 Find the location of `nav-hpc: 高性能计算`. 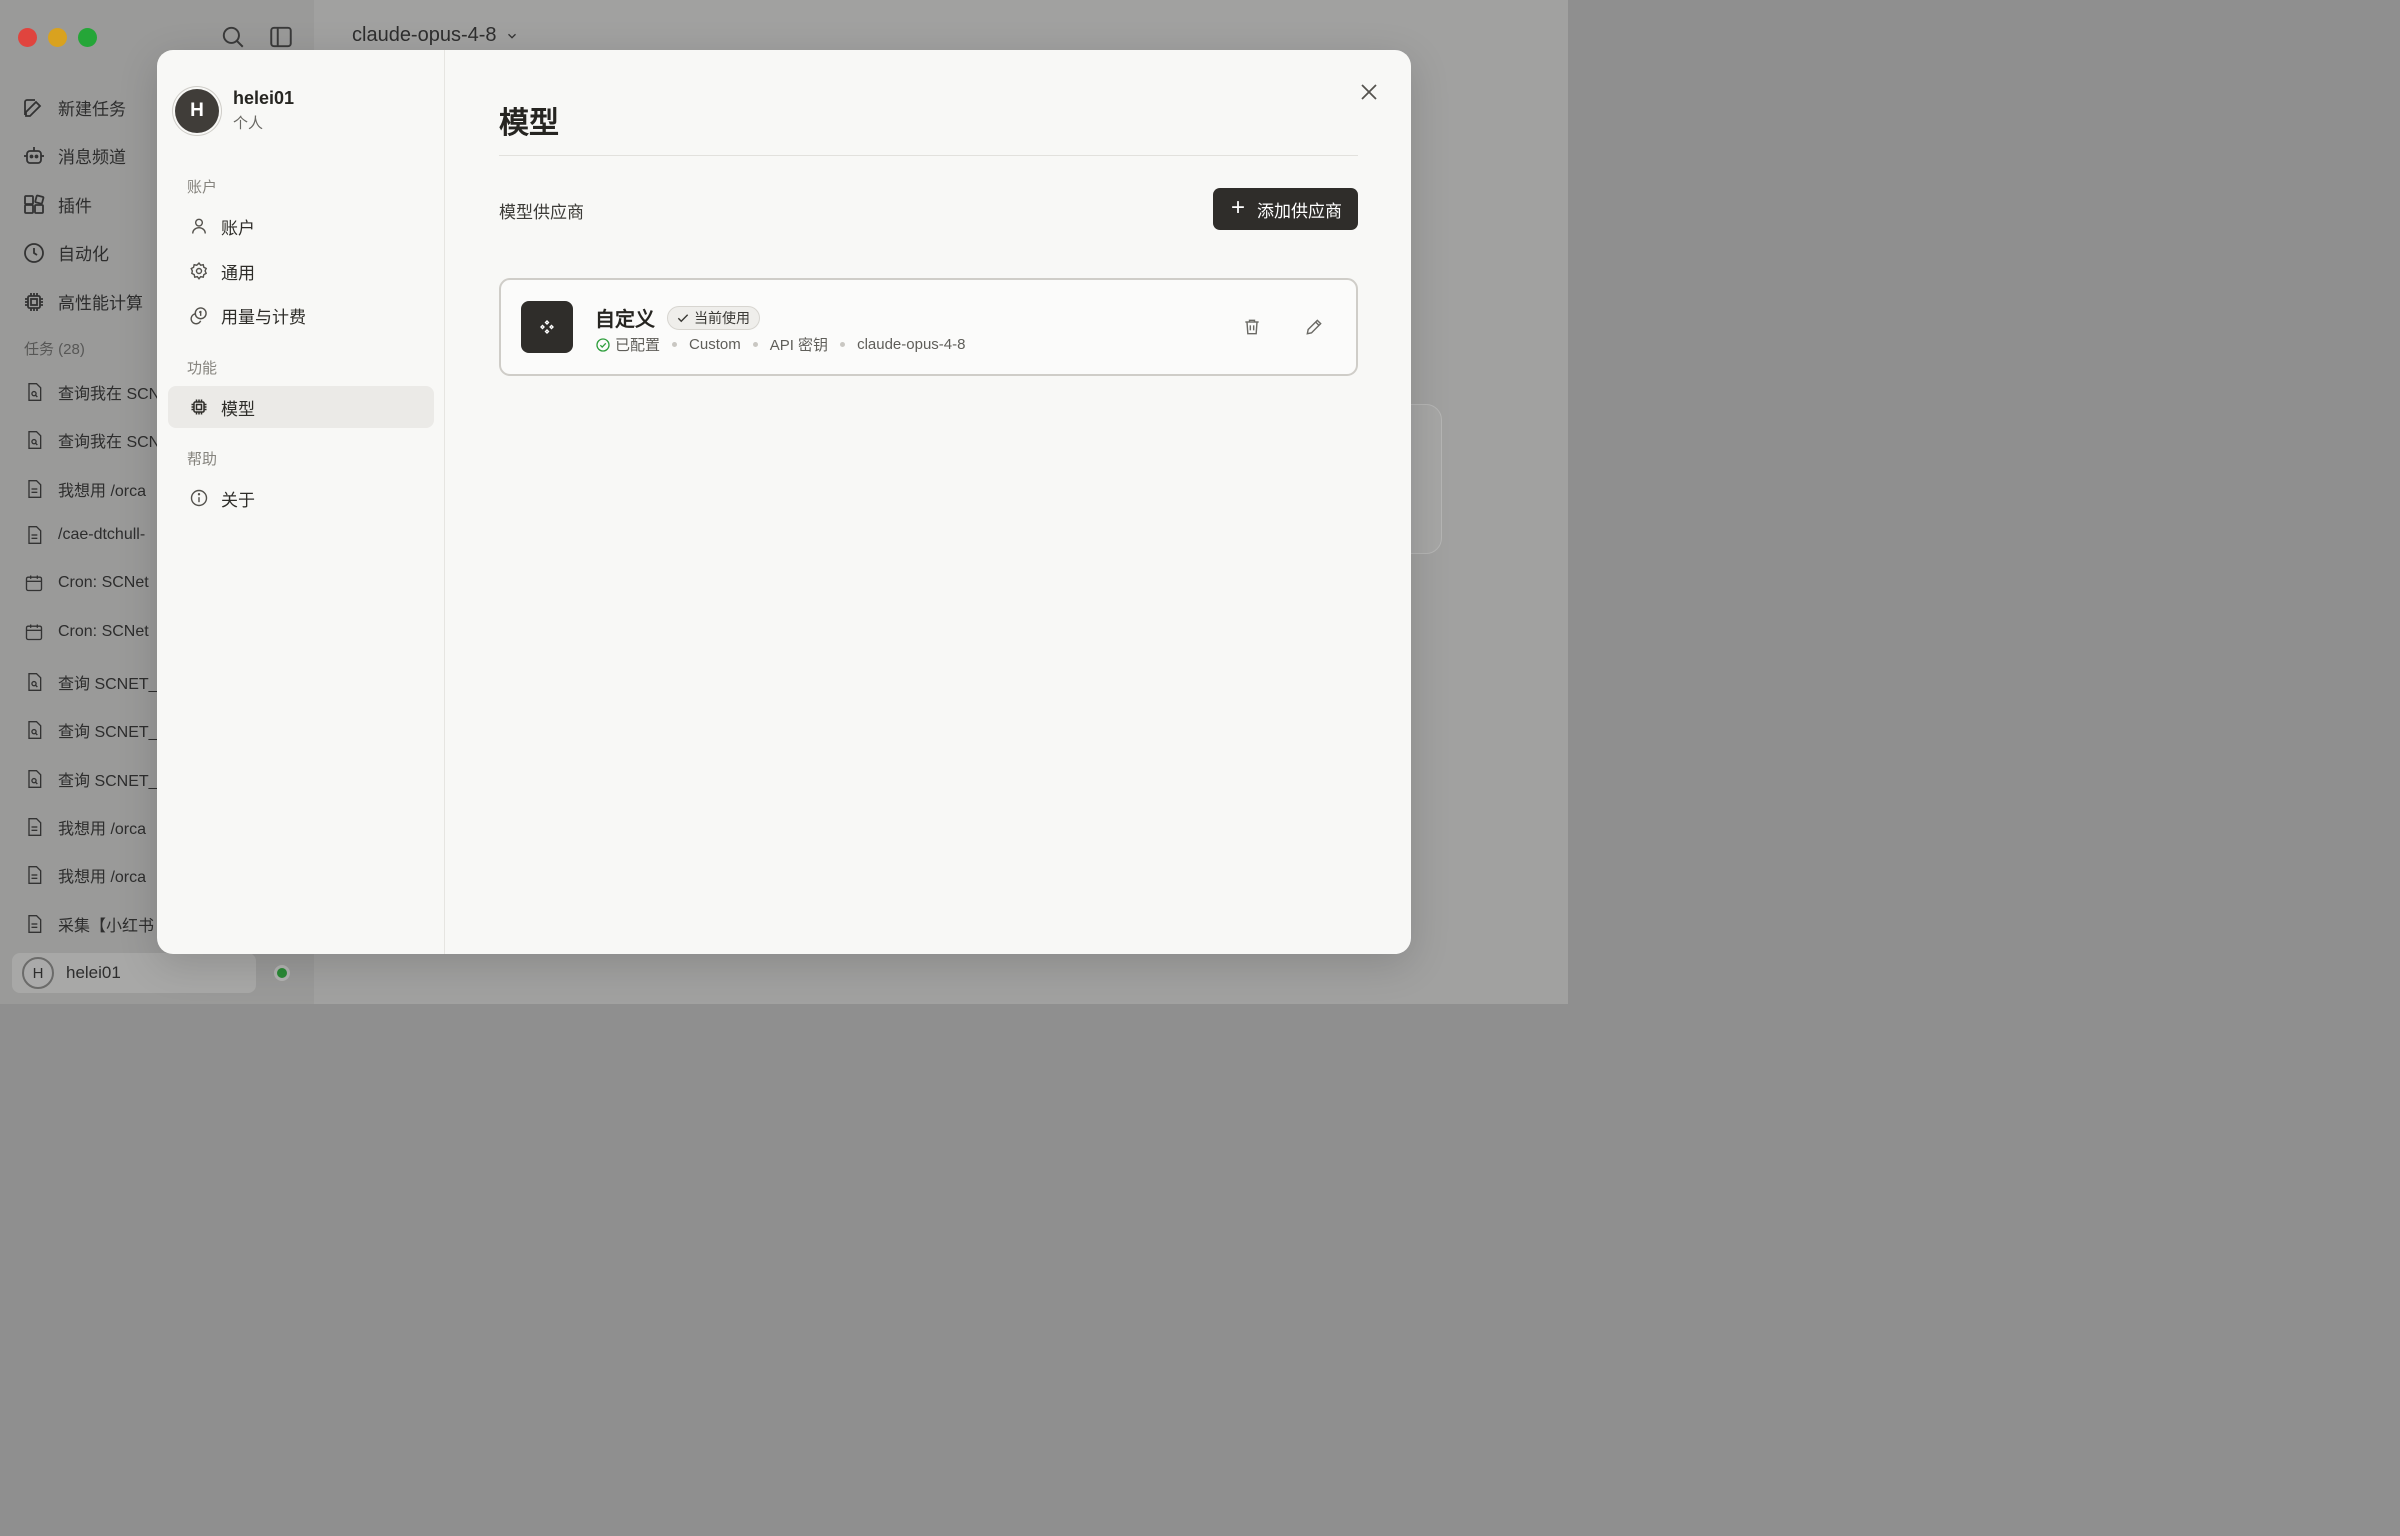

nav-hpc: 高性能计算 is located at coordinates (82, 301).